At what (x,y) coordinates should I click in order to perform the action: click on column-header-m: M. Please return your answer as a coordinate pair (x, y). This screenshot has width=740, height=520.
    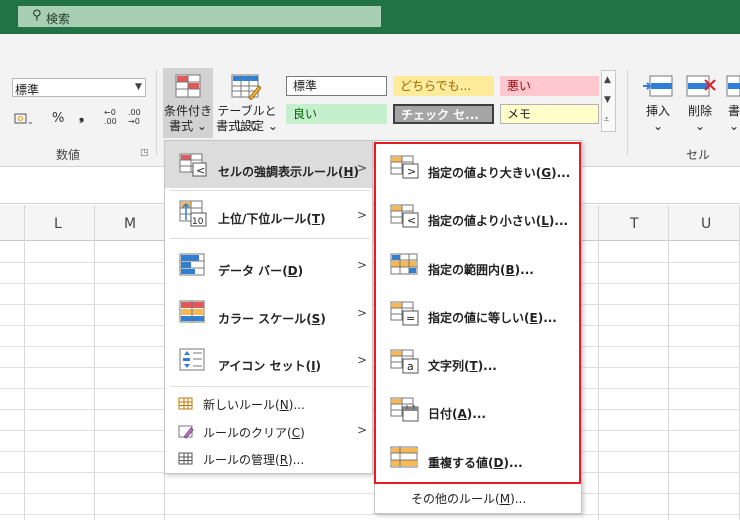
    Looking at the image, I should click on (130, 224).